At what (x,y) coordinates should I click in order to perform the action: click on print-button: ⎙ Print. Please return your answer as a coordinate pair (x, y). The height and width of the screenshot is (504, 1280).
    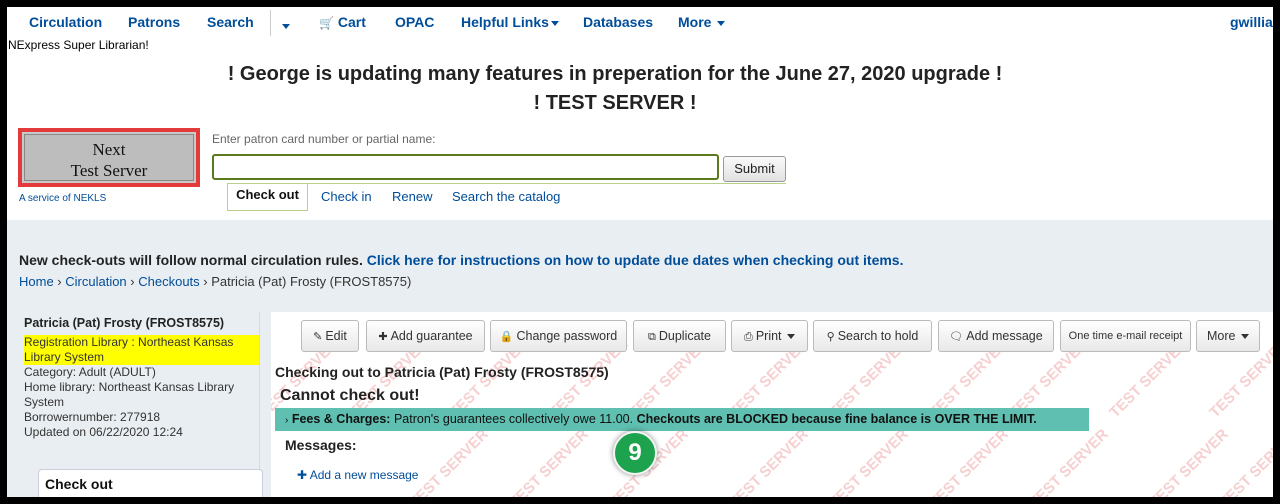
    Looking at the image, I should click on (769, 336).